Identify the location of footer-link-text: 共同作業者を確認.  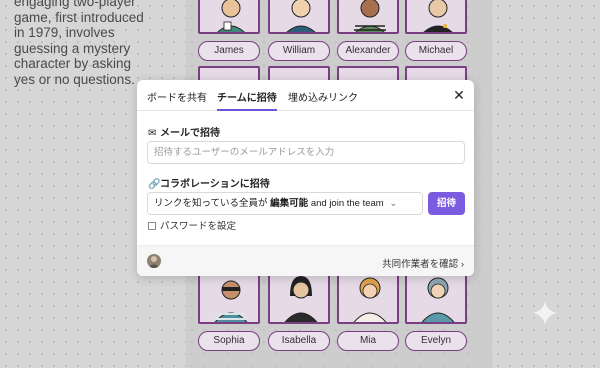
(420, 264).